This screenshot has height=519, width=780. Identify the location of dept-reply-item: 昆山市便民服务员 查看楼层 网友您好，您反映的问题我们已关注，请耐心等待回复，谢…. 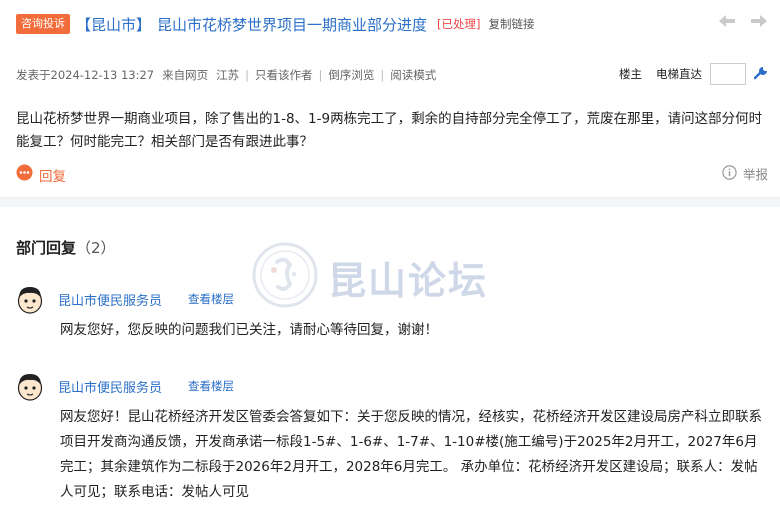
(392, 313).